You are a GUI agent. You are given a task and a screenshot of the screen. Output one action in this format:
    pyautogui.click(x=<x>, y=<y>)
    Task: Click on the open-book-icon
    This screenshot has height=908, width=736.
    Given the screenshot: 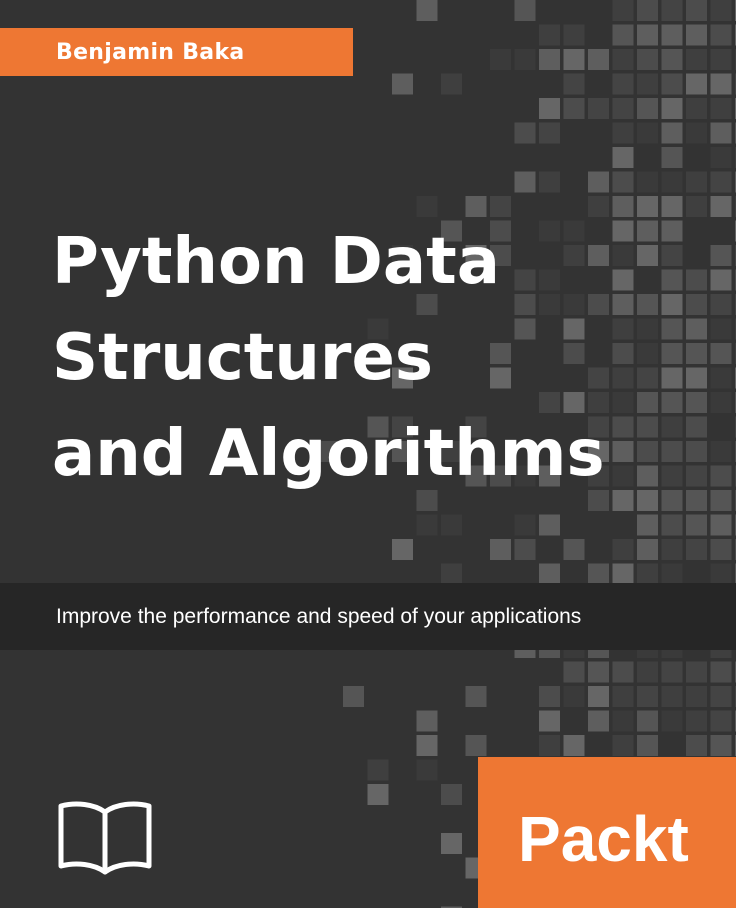 What is the action you would take?
    pyautogui.click(x=105, y=838)
    